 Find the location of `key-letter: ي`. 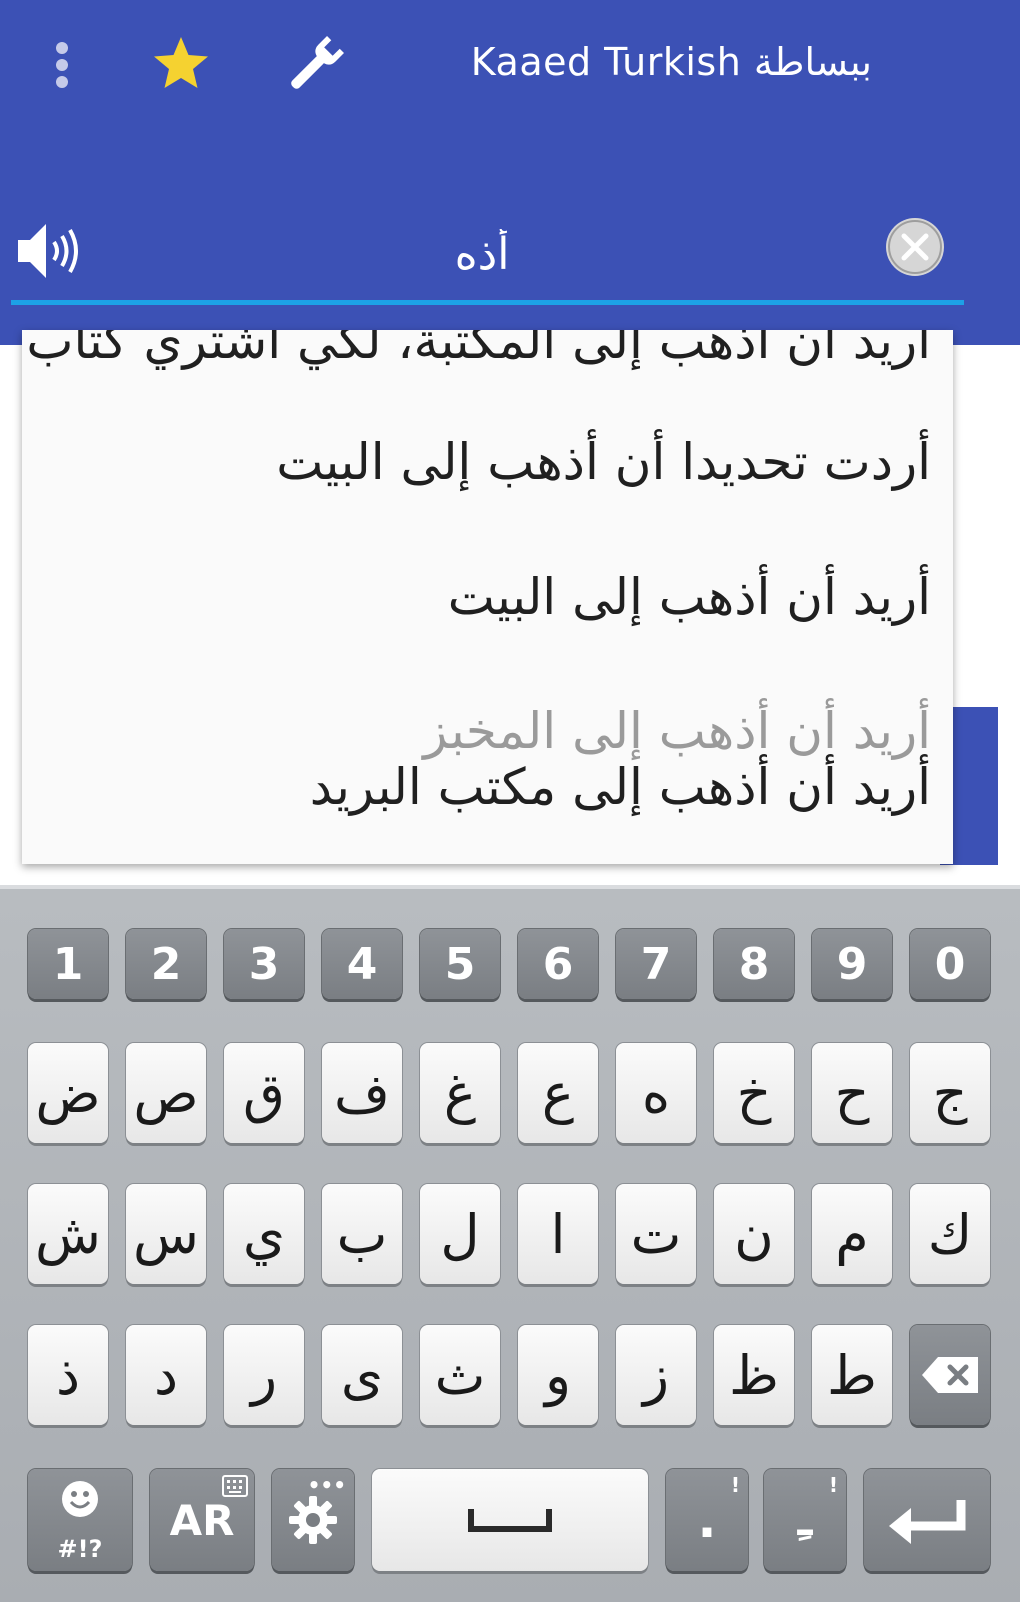

key-letter: ي is located at coordinates (264, 1234).